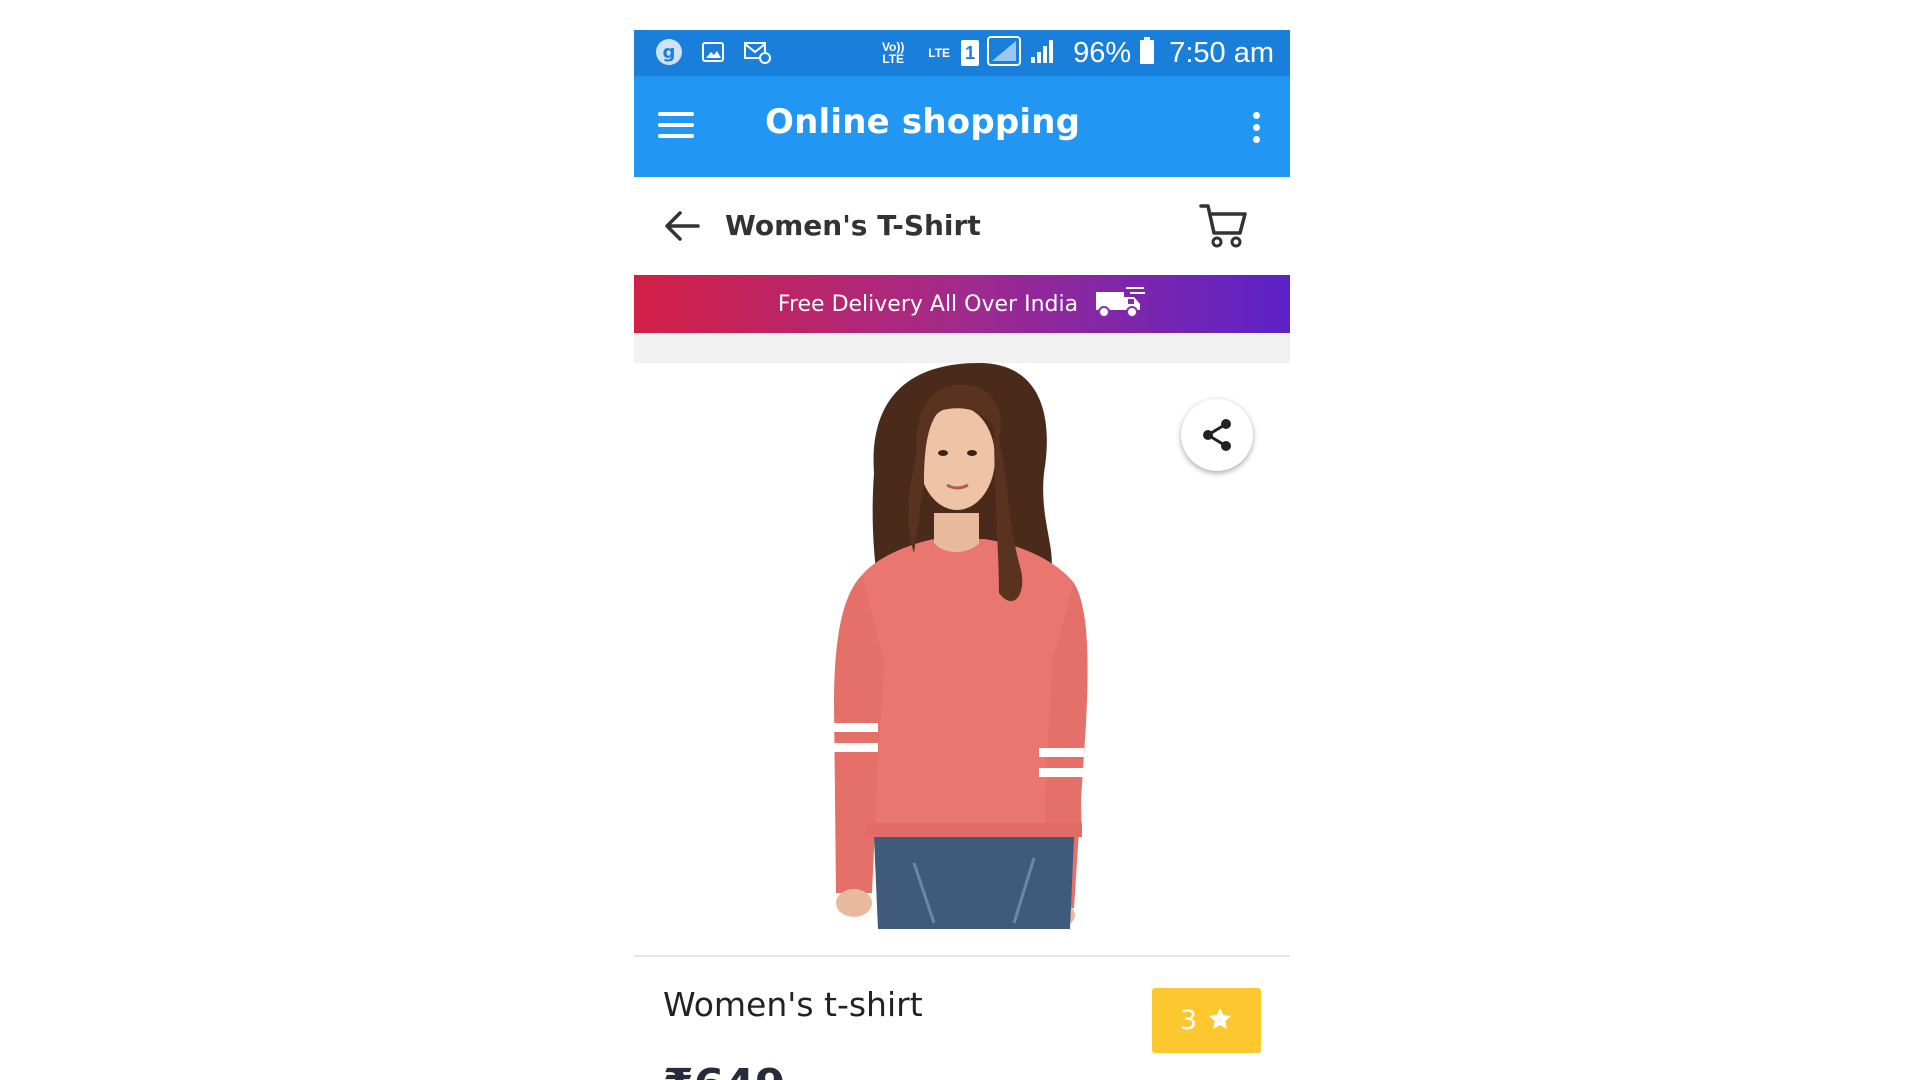 This screenshot has height=1080, width=1920. What do you see at coordinates (1042, 53) in the screenshot?
I see `signal-bars-icon` at bounding box center [1042, 53].